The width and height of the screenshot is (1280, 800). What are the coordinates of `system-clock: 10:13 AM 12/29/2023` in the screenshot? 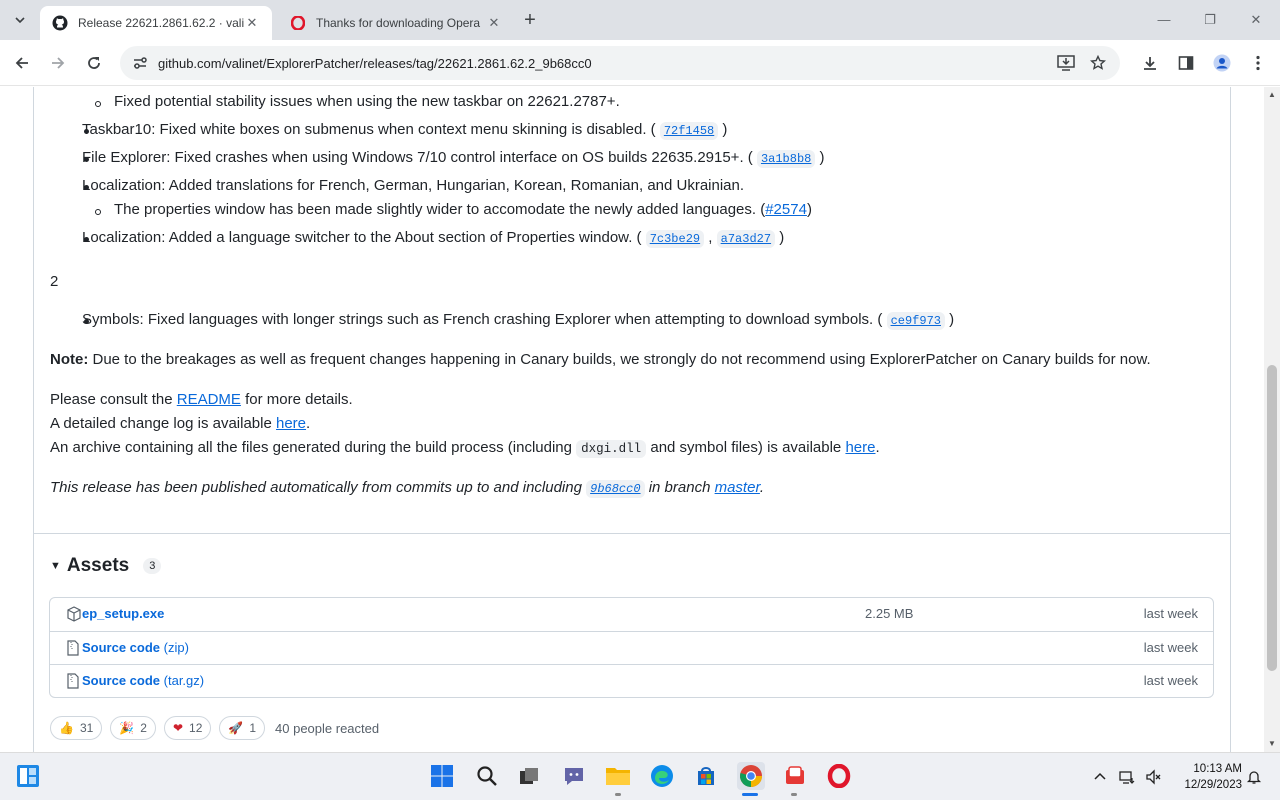 It's located at (1205, 777).